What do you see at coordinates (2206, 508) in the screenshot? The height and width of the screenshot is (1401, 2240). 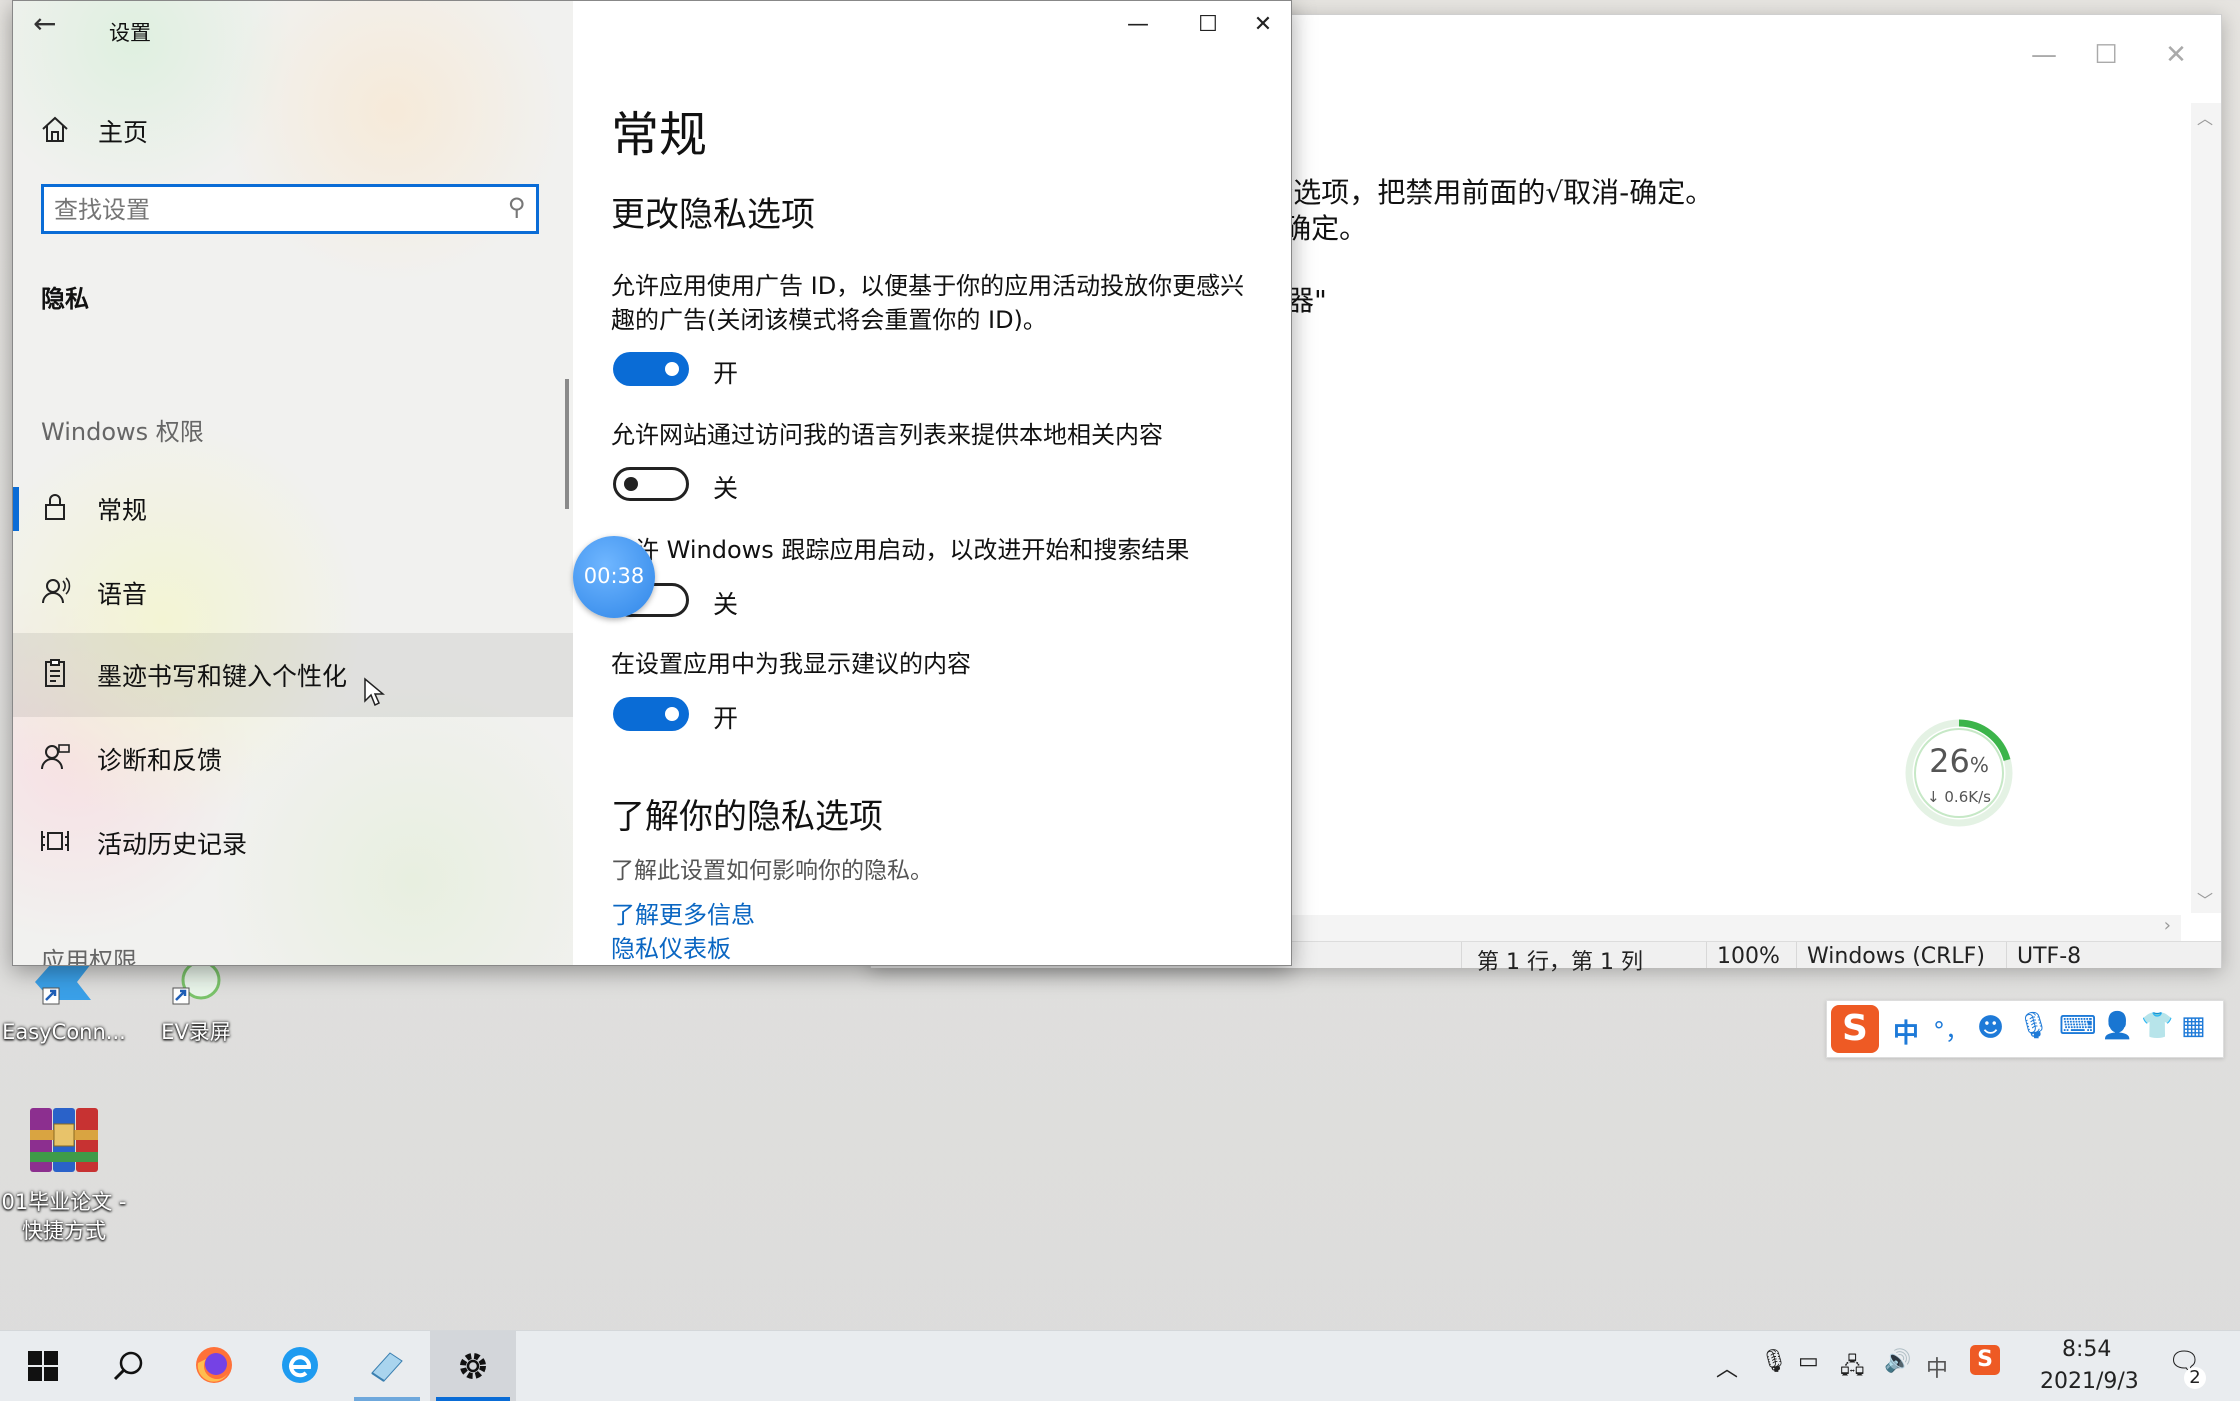 I see `vertical-scrollbar: ︿ ﹀` at bounding box center [2206, 508].